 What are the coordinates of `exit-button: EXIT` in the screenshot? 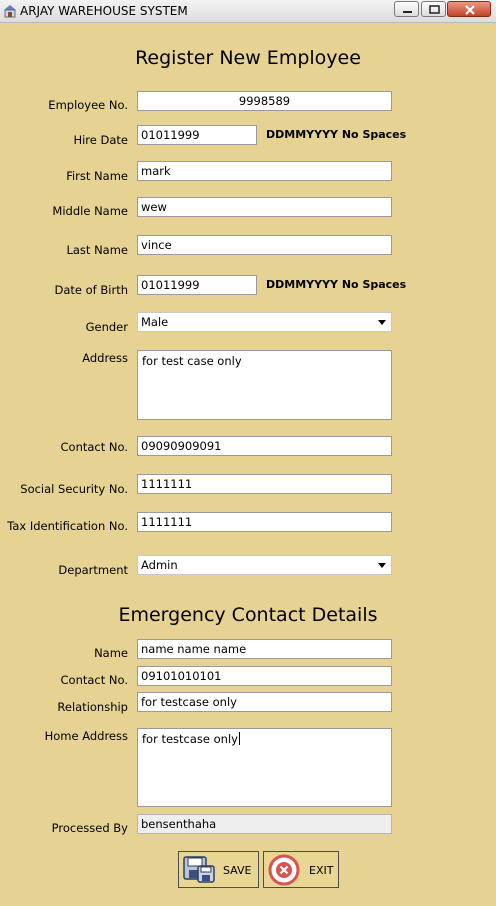 It's located at (301, 869).